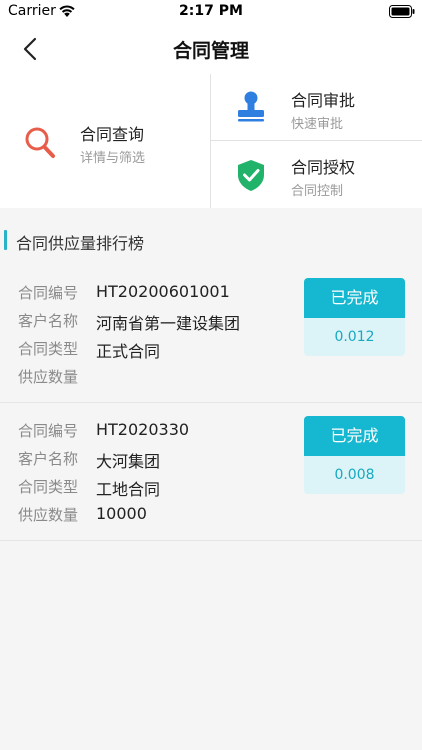 This screenshot has height=750, width=422. I want to click on contract-authorization-subtitle: 合同控制, so click(317, 191).